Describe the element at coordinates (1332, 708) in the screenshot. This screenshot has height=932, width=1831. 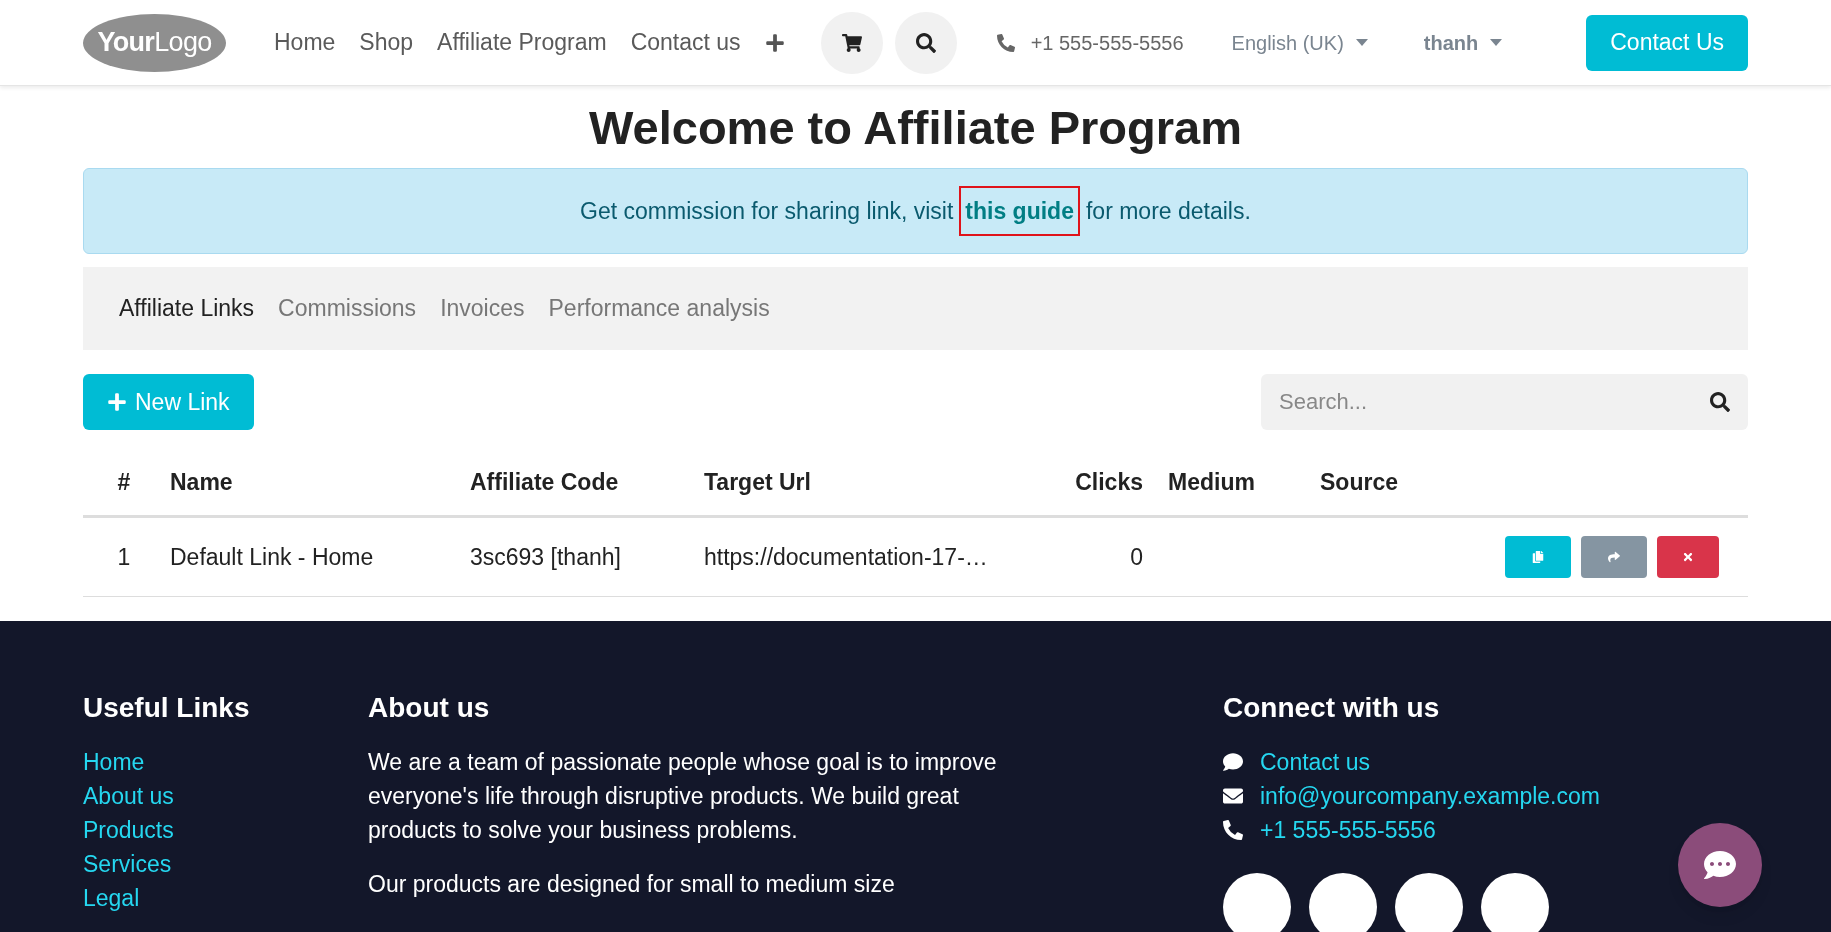
I see `footer-heading: Connect with us` at that location.